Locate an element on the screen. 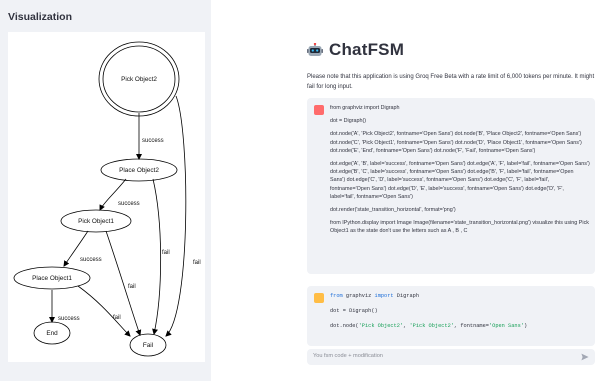  edge-label-a-b: success is located at coordinates (153, 141).